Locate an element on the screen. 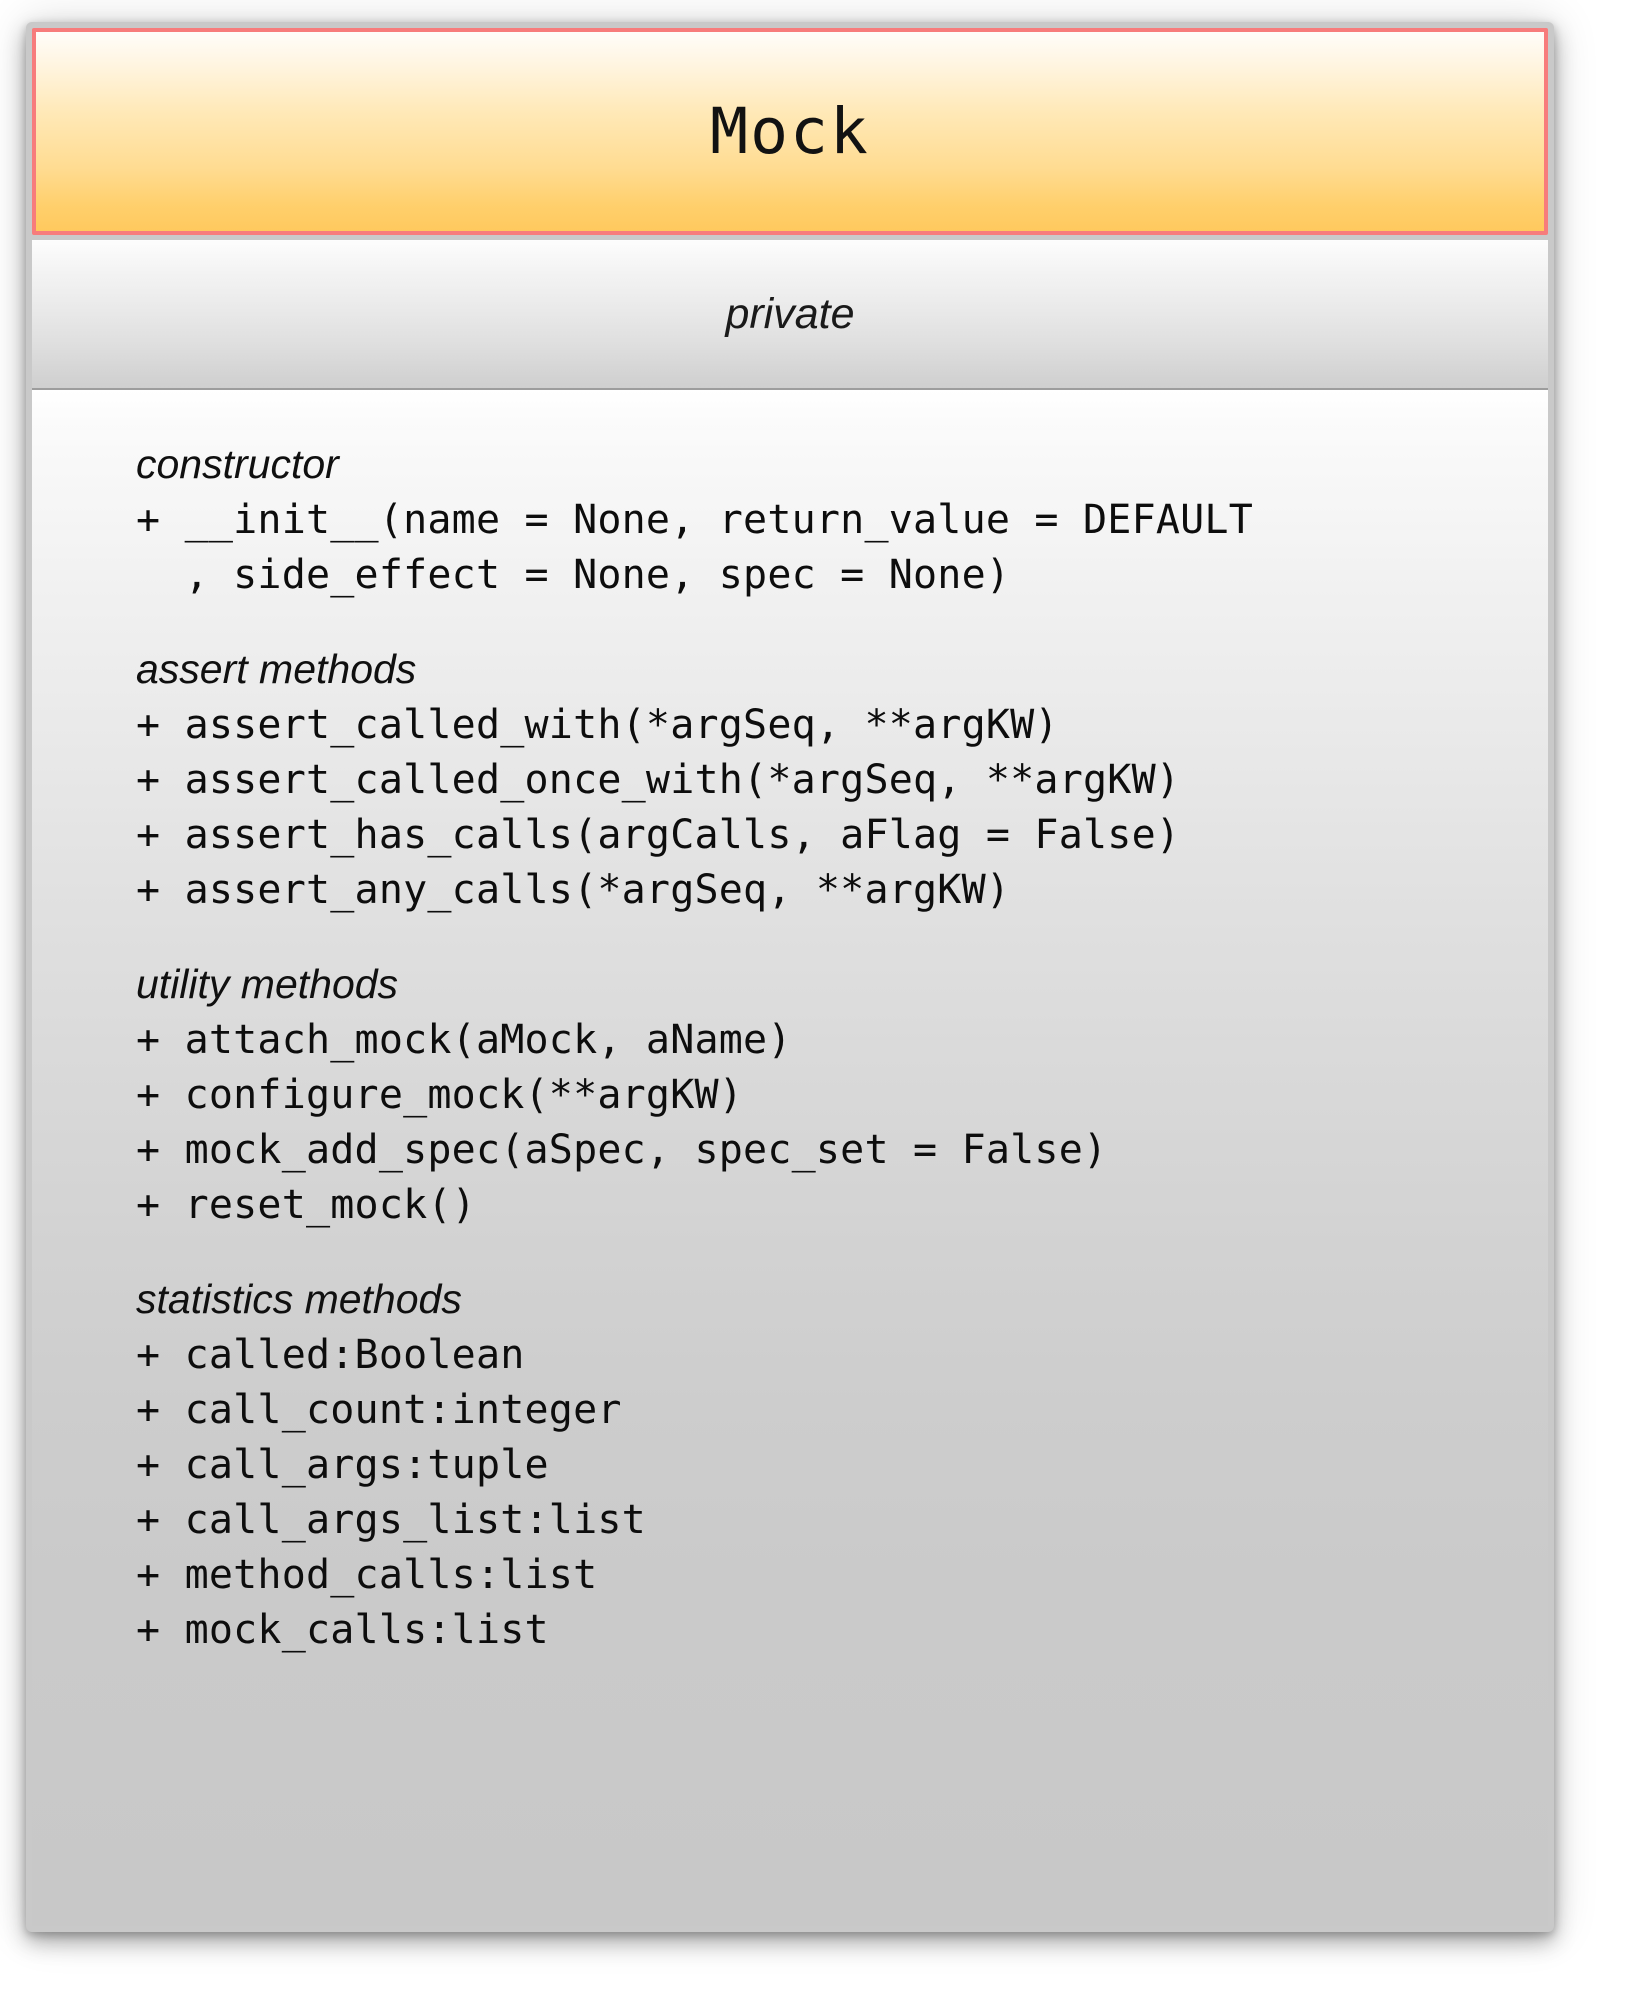  class-name-compartment: Mock is located at coordinates (790, 131).